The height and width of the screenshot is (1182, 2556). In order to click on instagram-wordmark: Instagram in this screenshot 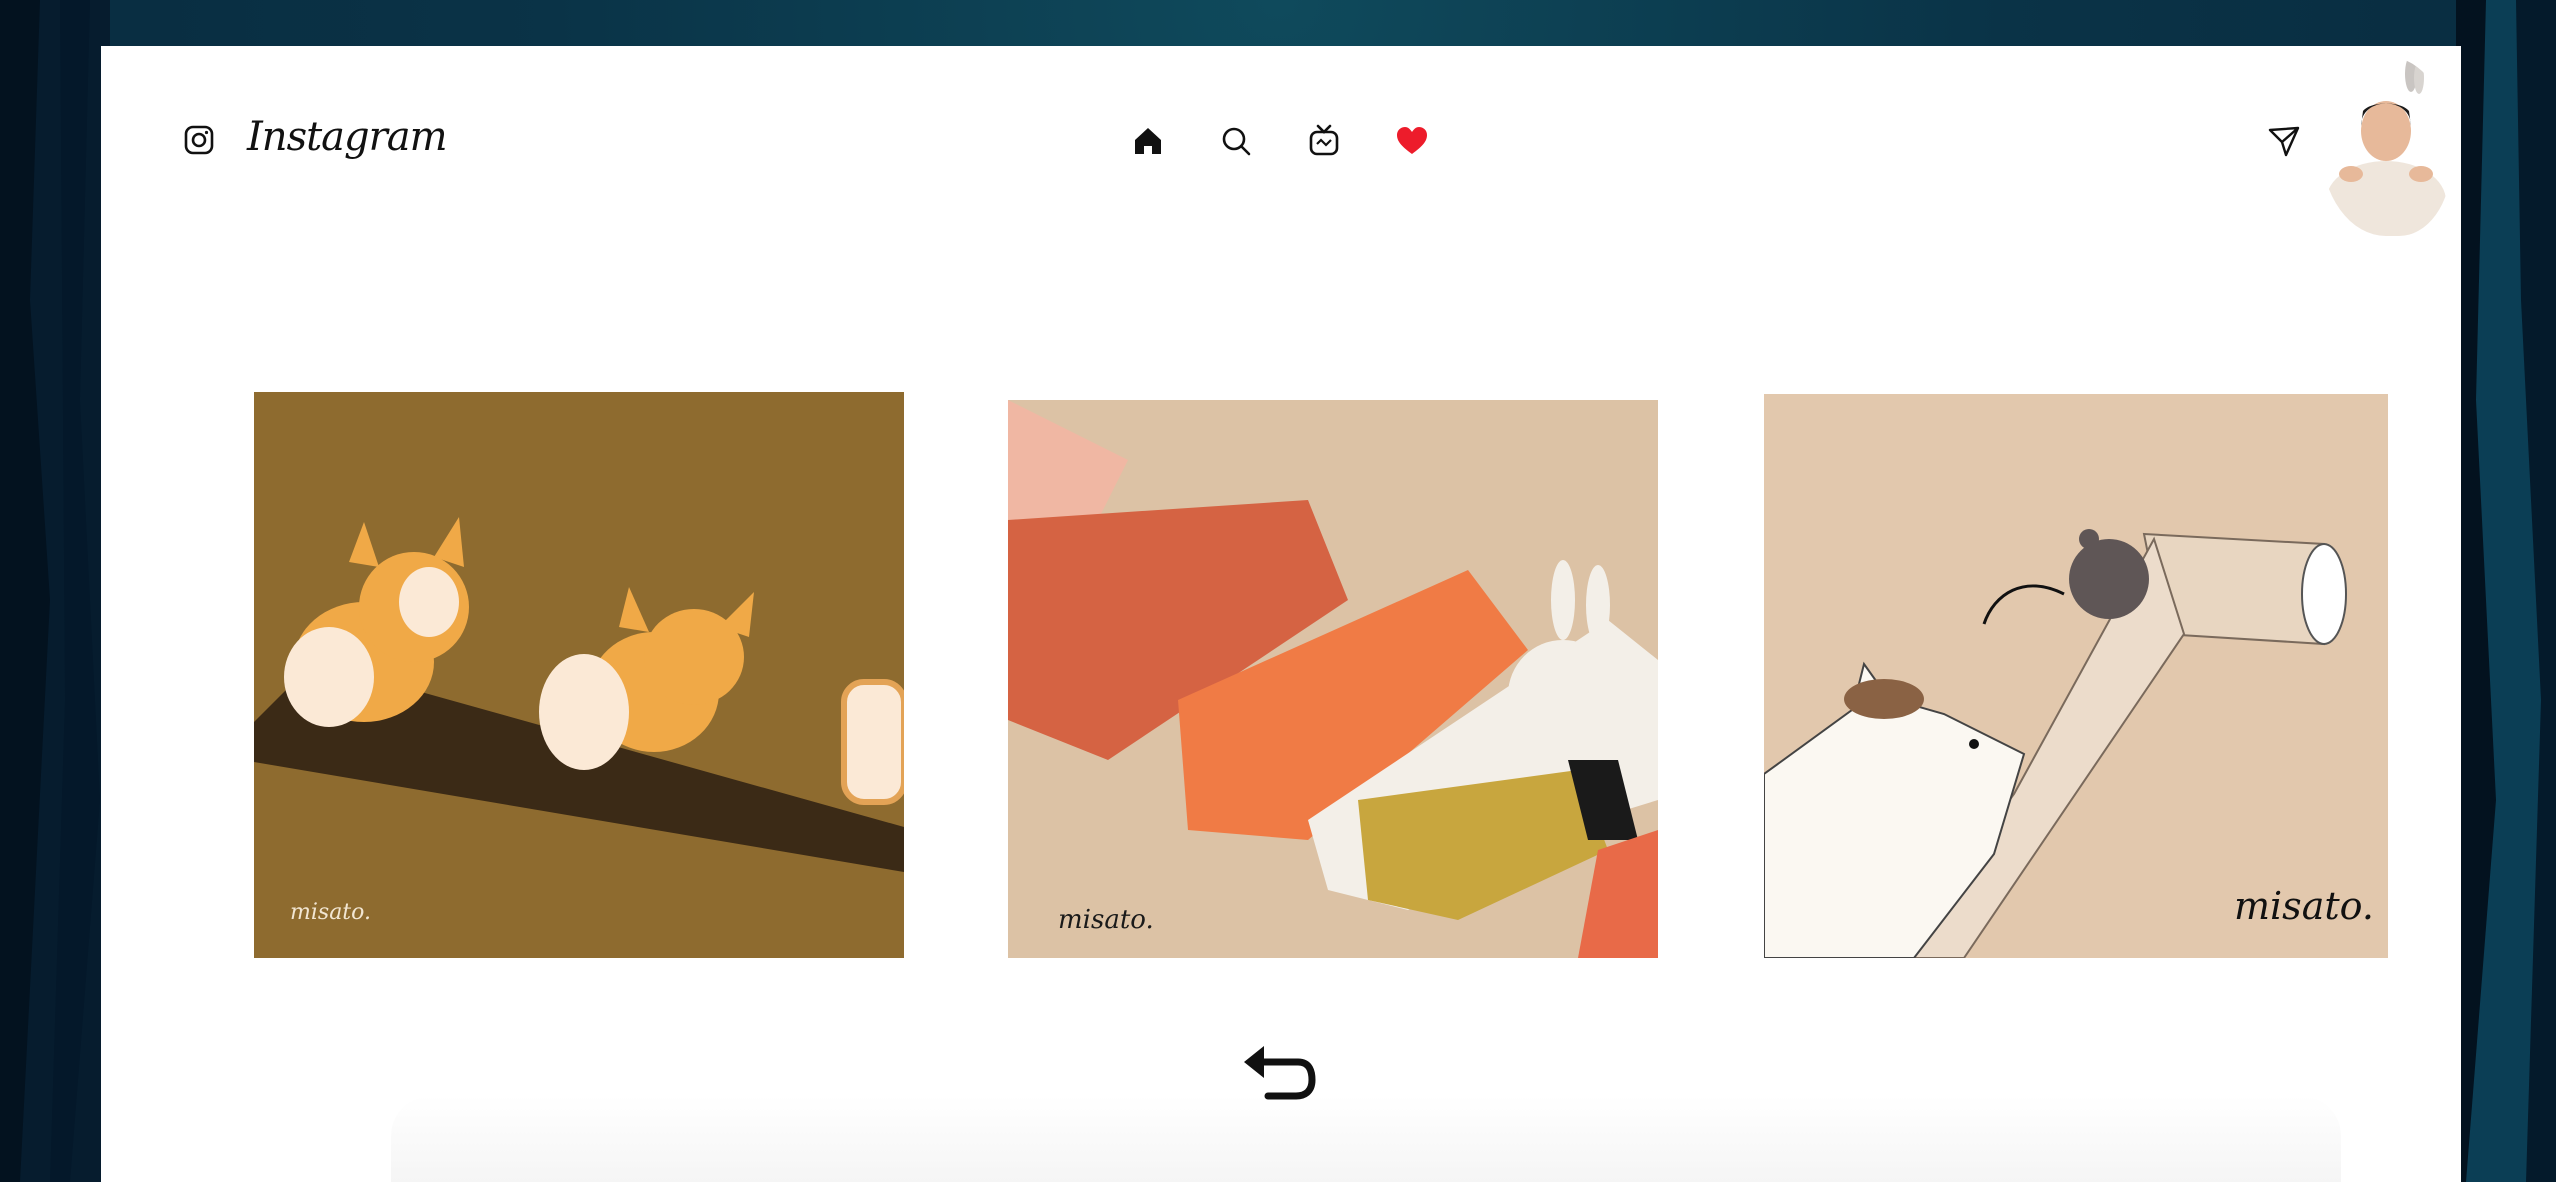, I will do `click(347, 137)`.